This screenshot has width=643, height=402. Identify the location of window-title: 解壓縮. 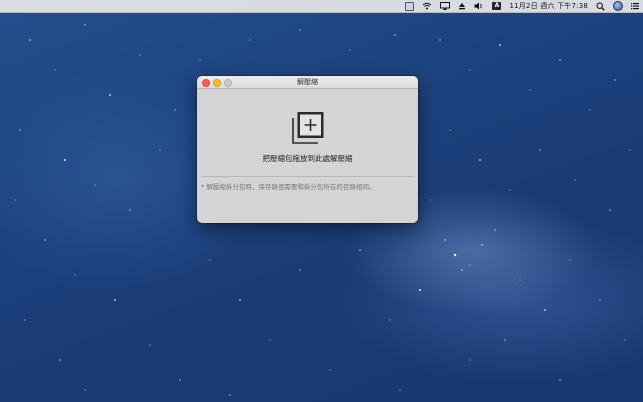
(307, 82).